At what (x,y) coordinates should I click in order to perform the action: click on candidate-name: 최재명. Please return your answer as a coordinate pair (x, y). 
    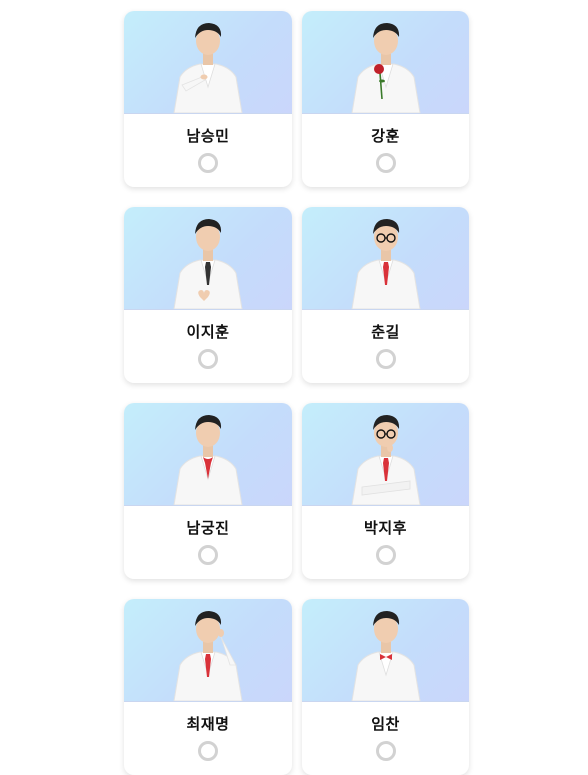
    Looking at the image, I should click on (208, 724).